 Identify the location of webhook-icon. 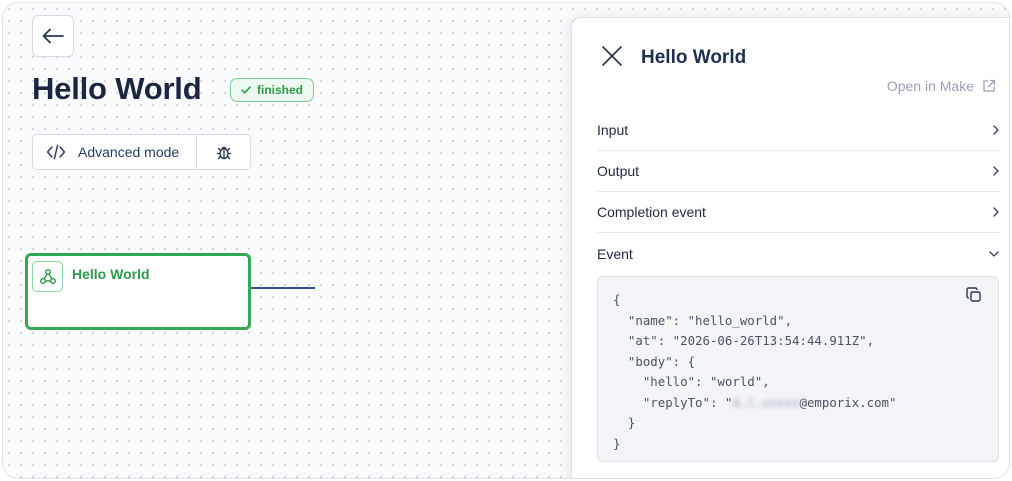
(47, 276).